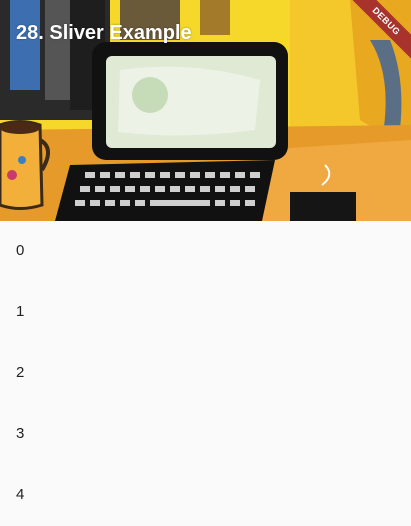 The width and height of the screenshot is (411, 526). I want to click on list-item-label: 2, so click(20, 372).